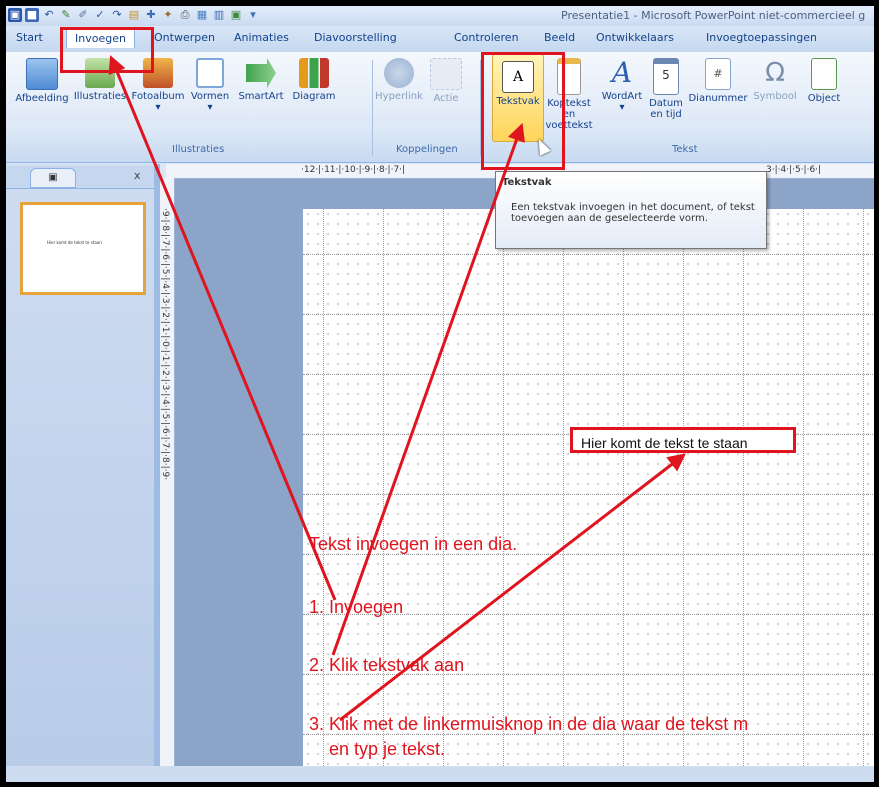 The width and height of the screenshot is (879, 787). I want to click on chart-icon, so click(314, 73).